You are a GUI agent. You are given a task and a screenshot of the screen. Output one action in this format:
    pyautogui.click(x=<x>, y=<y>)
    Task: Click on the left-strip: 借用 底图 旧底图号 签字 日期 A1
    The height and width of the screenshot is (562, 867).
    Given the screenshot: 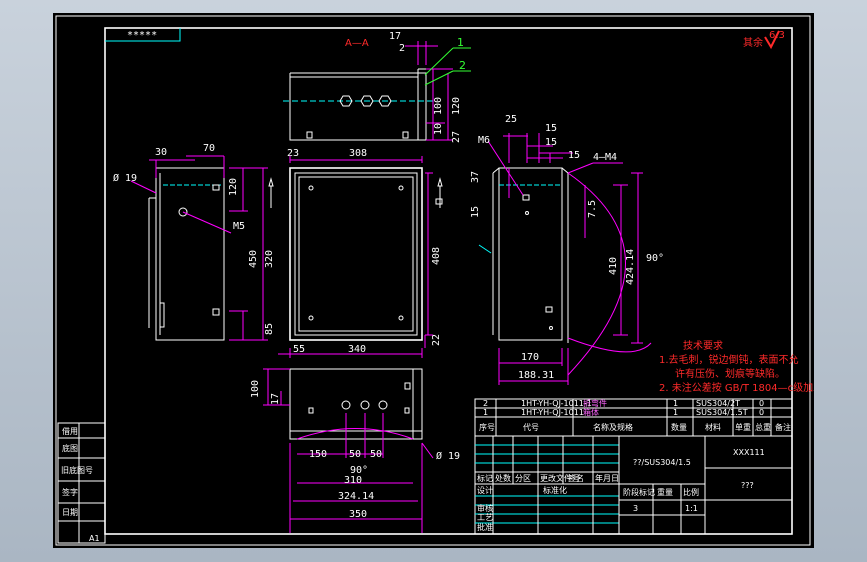 What is the action you would take?
    pyautogui.click(x=81, y=483)
    